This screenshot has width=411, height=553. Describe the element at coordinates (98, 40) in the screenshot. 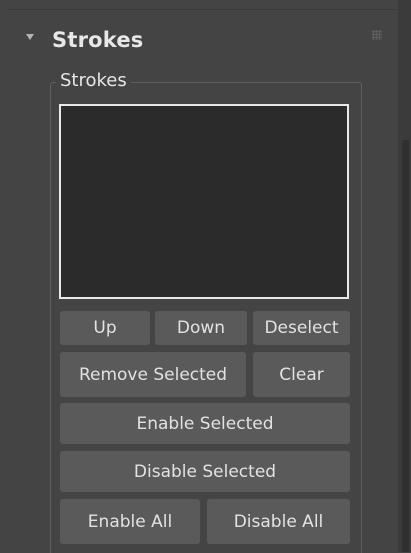

I see `rollout-title: Strokes` at that location.